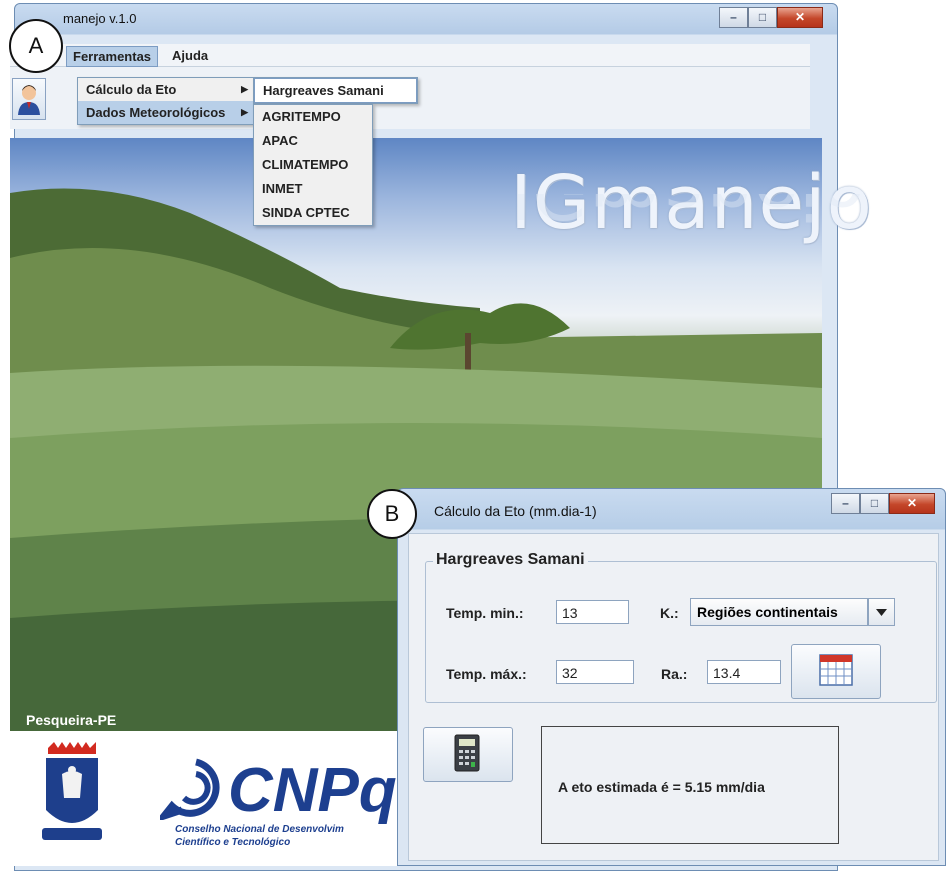  I want to click on menu-item-agritempo: AGRITEMPO, so click(313, 117).